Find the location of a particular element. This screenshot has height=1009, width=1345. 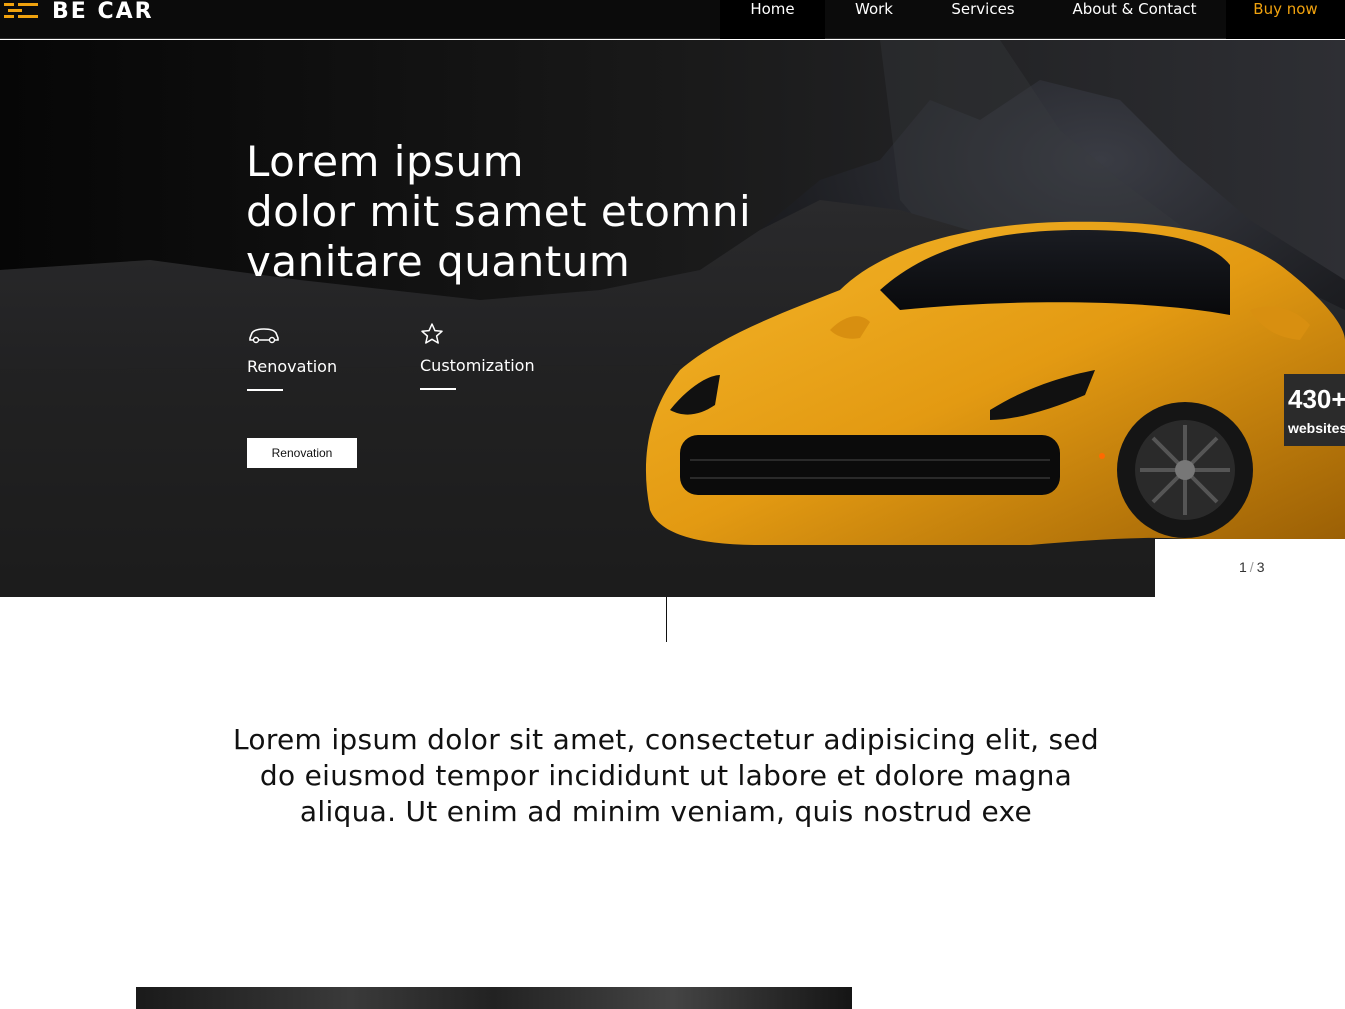

slide-pager: 1/3 is located at coordinates (1251, 567).